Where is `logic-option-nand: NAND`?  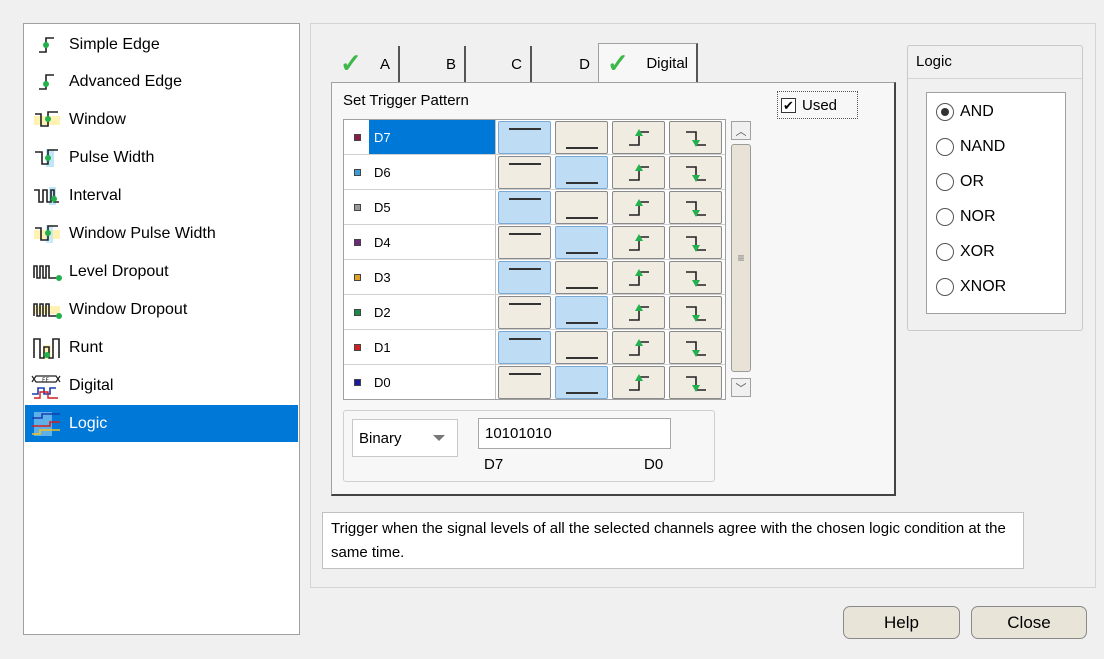
logic-option-nand: NAND is located at coordinates (970, 147).